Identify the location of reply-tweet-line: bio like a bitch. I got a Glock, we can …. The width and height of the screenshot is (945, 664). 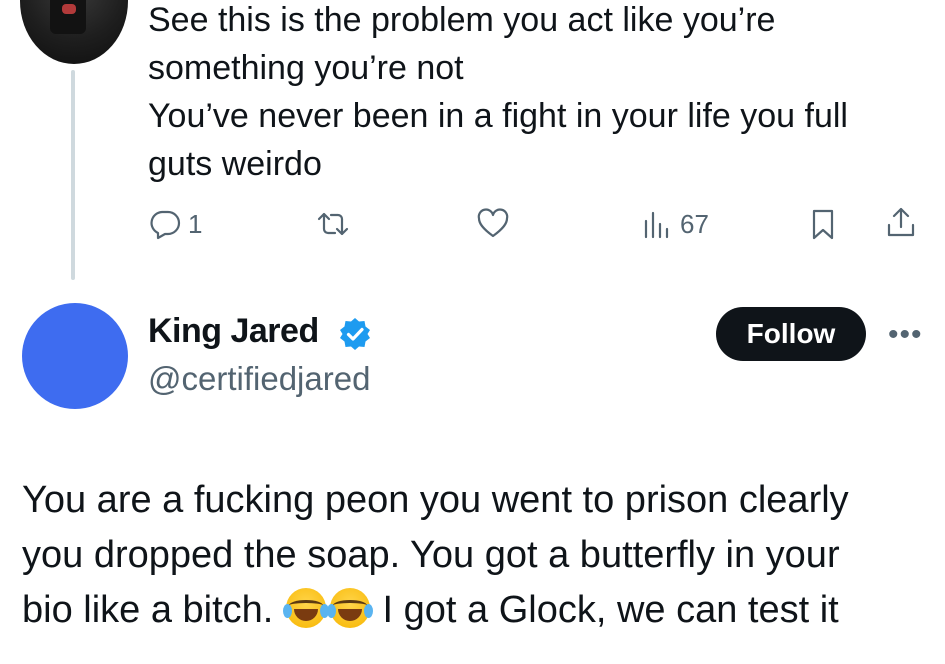
(477, 610).